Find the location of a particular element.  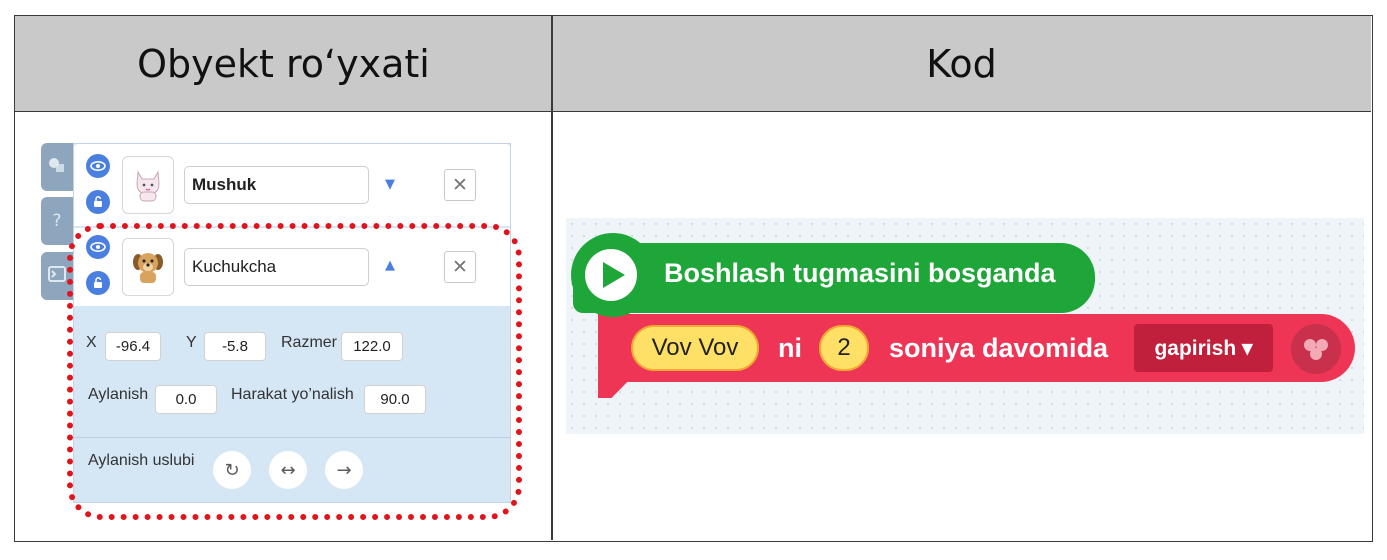

rotate-icon: ↻ is located at coordinates (232, 470).